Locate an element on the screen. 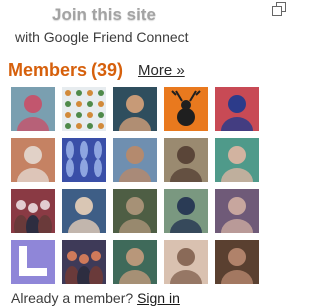 The width and height of the screenshot is (320, 308). default-avatar-icon is located at coordinates (33, 262).